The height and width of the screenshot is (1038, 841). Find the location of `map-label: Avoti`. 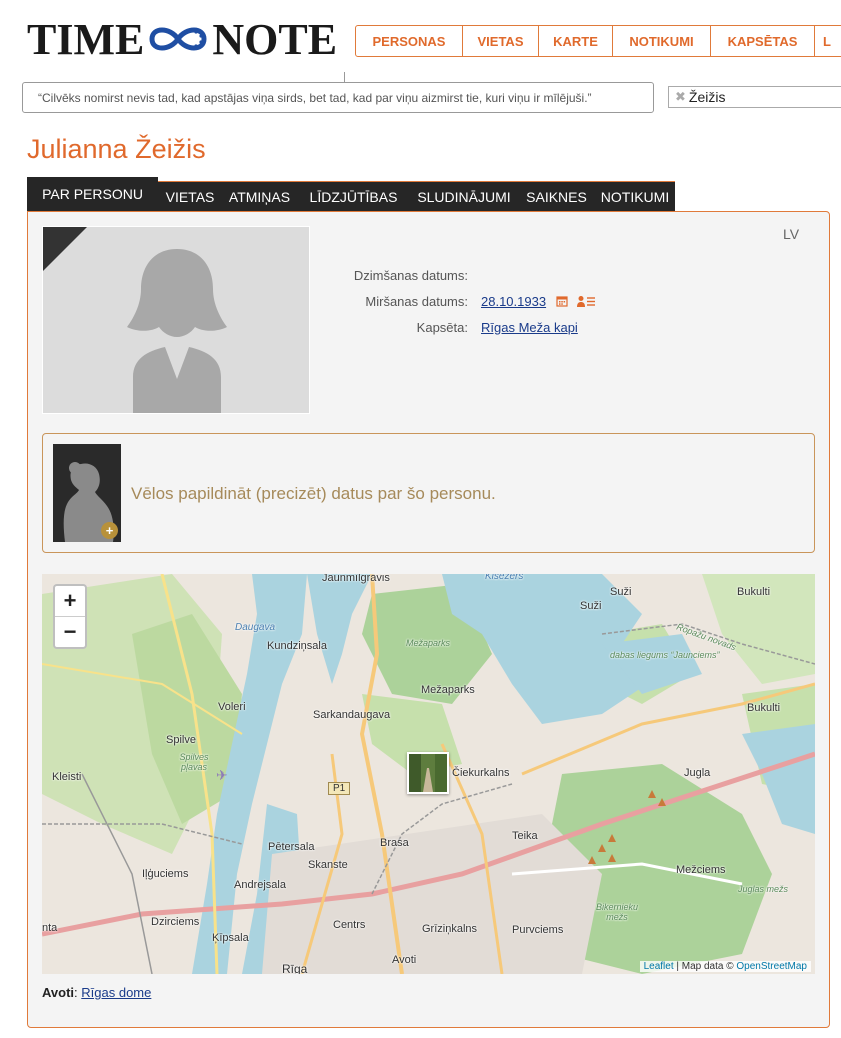

map-label: Avoti is located at coordinates (404, 960).